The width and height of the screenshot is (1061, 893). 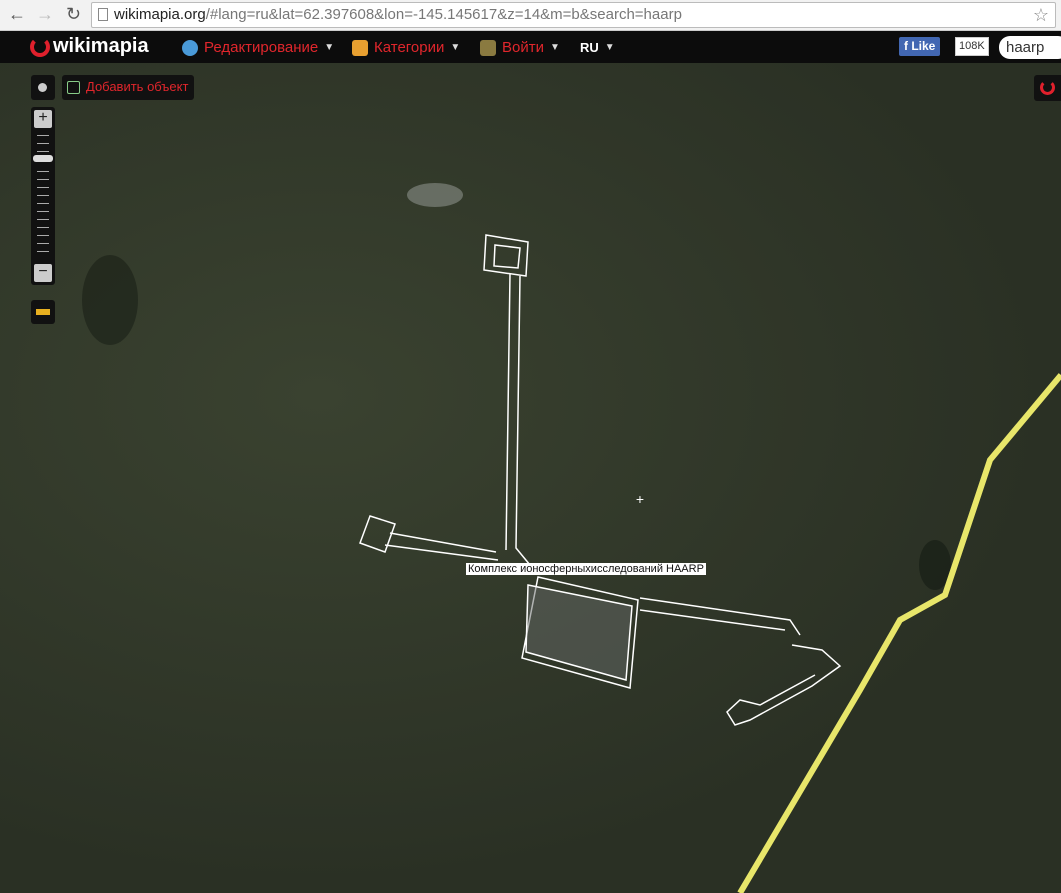 What do you see at coordinates (1041, 15) in the screenshot?
I see `bookmark-star-icon: ☆` at bounding box center [1041, 15].